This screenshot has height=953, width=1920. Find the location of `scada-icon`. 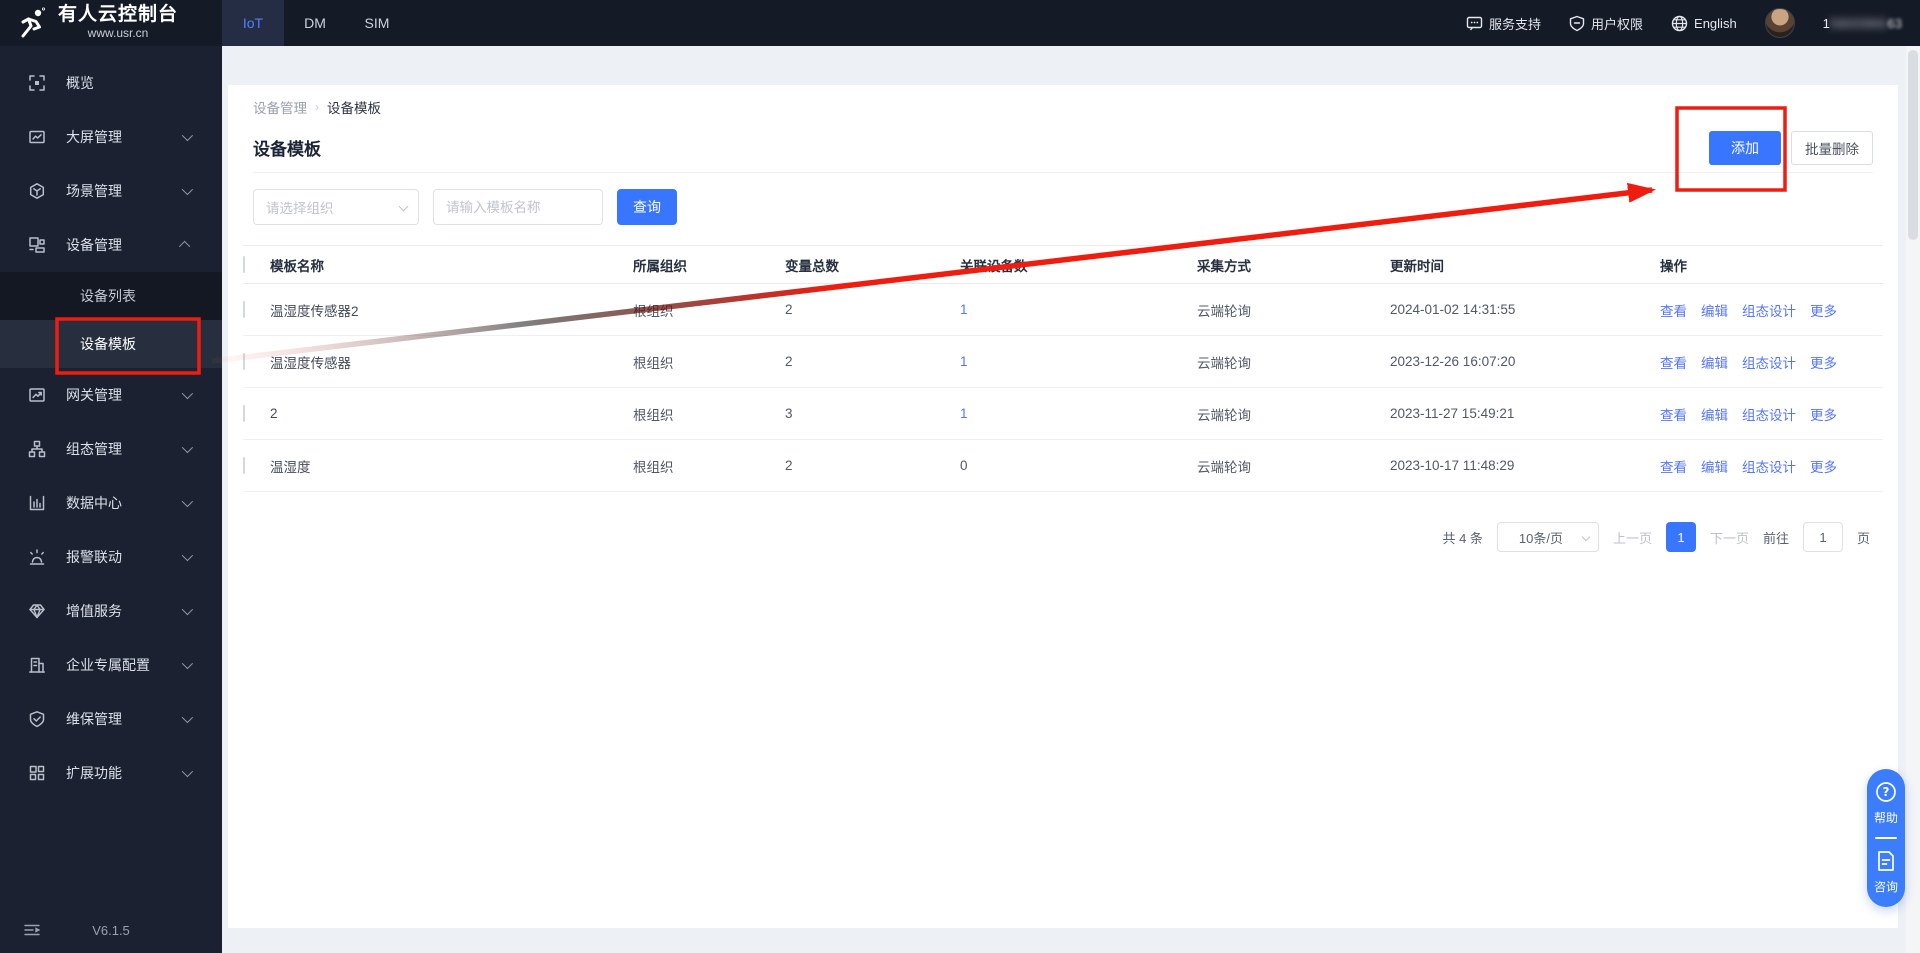

scada-icon is located at coordinates (37, 449).